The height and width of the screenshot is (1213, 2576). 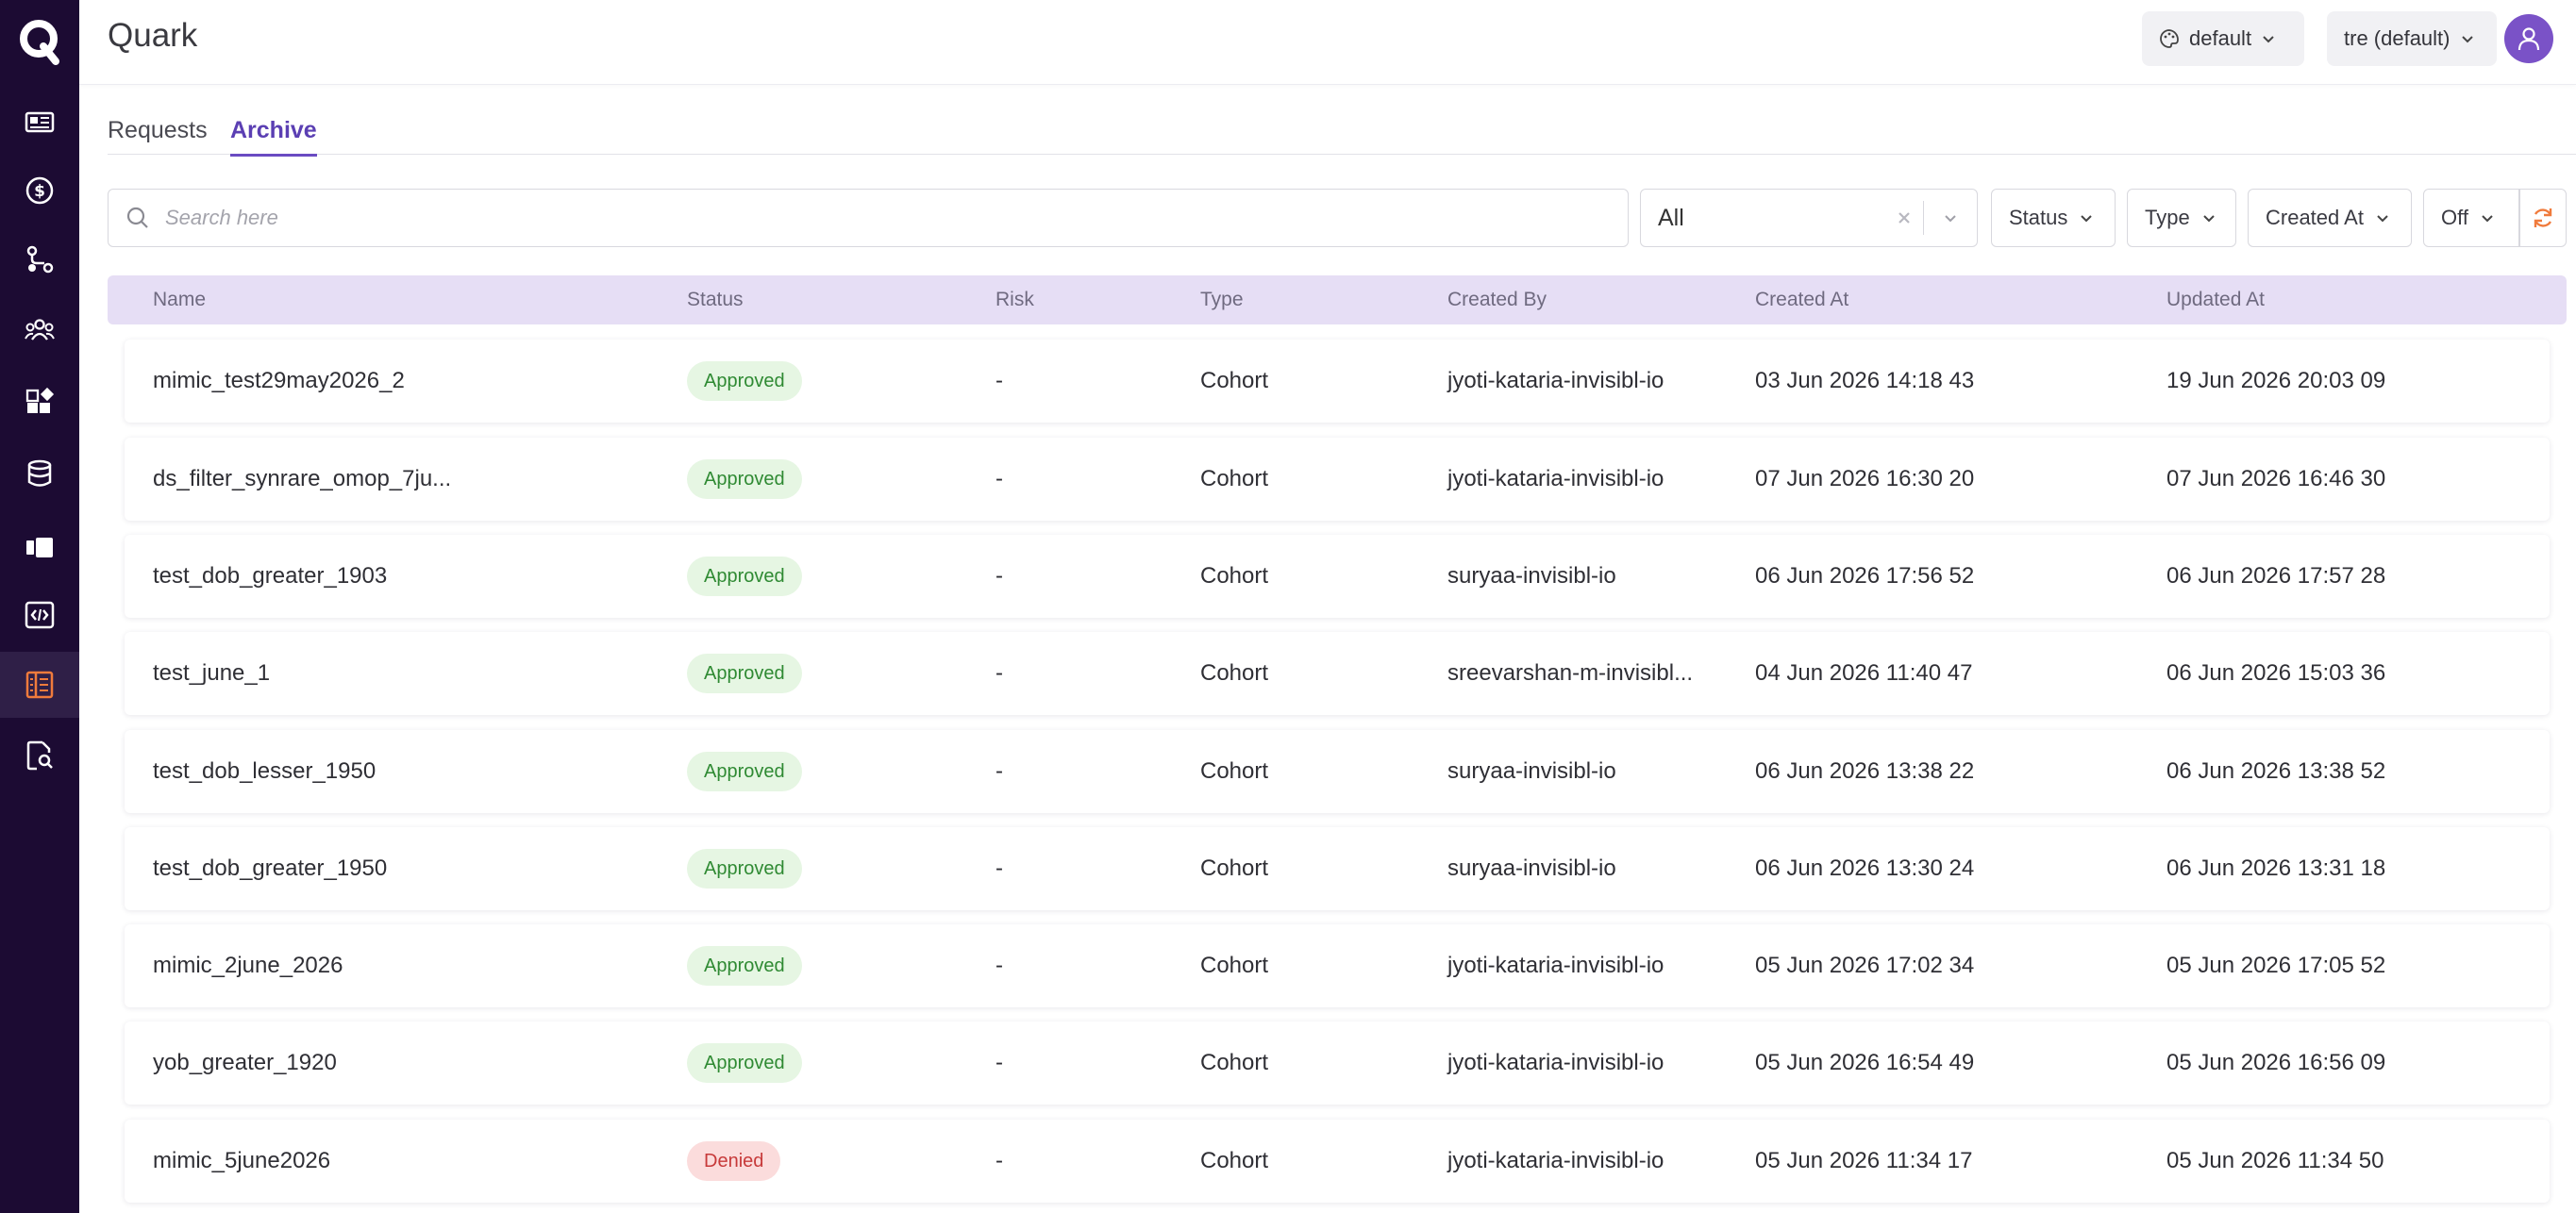 What do you see at coordinates (1809, 218) in the screenshot?
I see `scope-select: All` at bounding box center [1809, 218].